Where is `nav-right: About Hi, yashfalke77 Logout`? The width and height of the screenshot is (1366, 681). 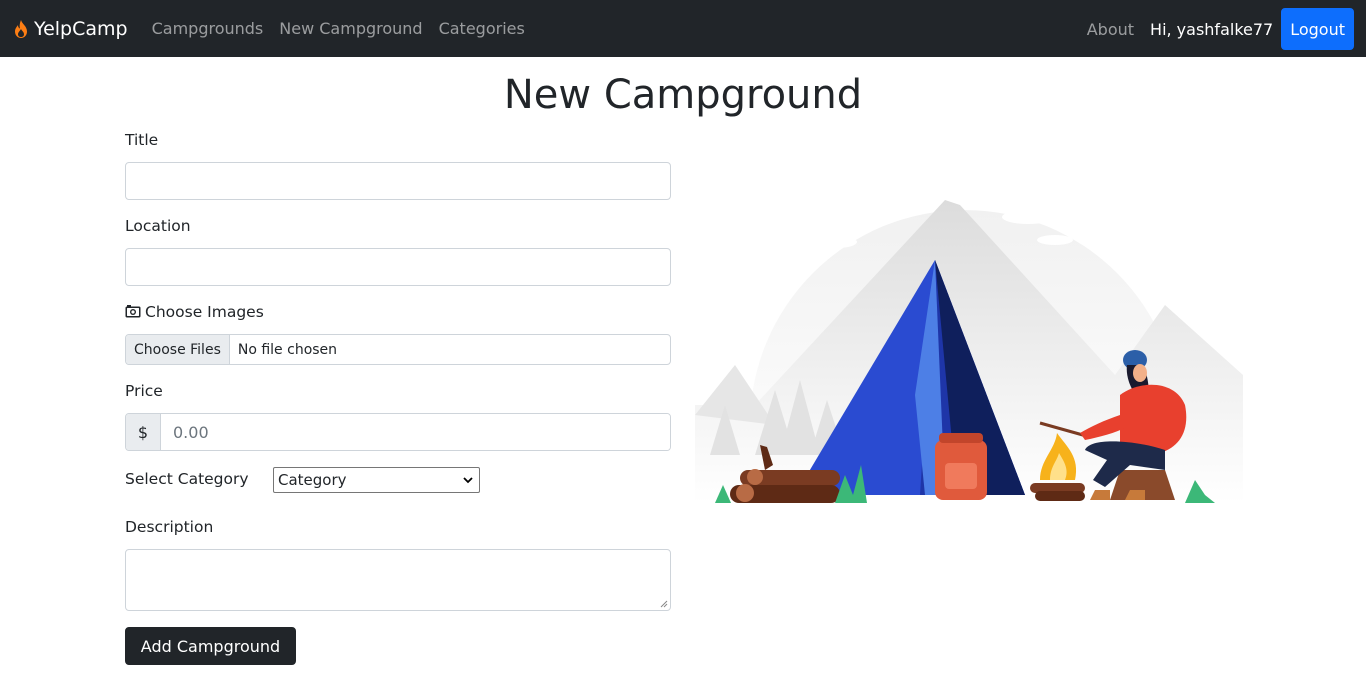 nav-right: About Hi, yashfalke77 Logout is located at coordinates (1220, 29).